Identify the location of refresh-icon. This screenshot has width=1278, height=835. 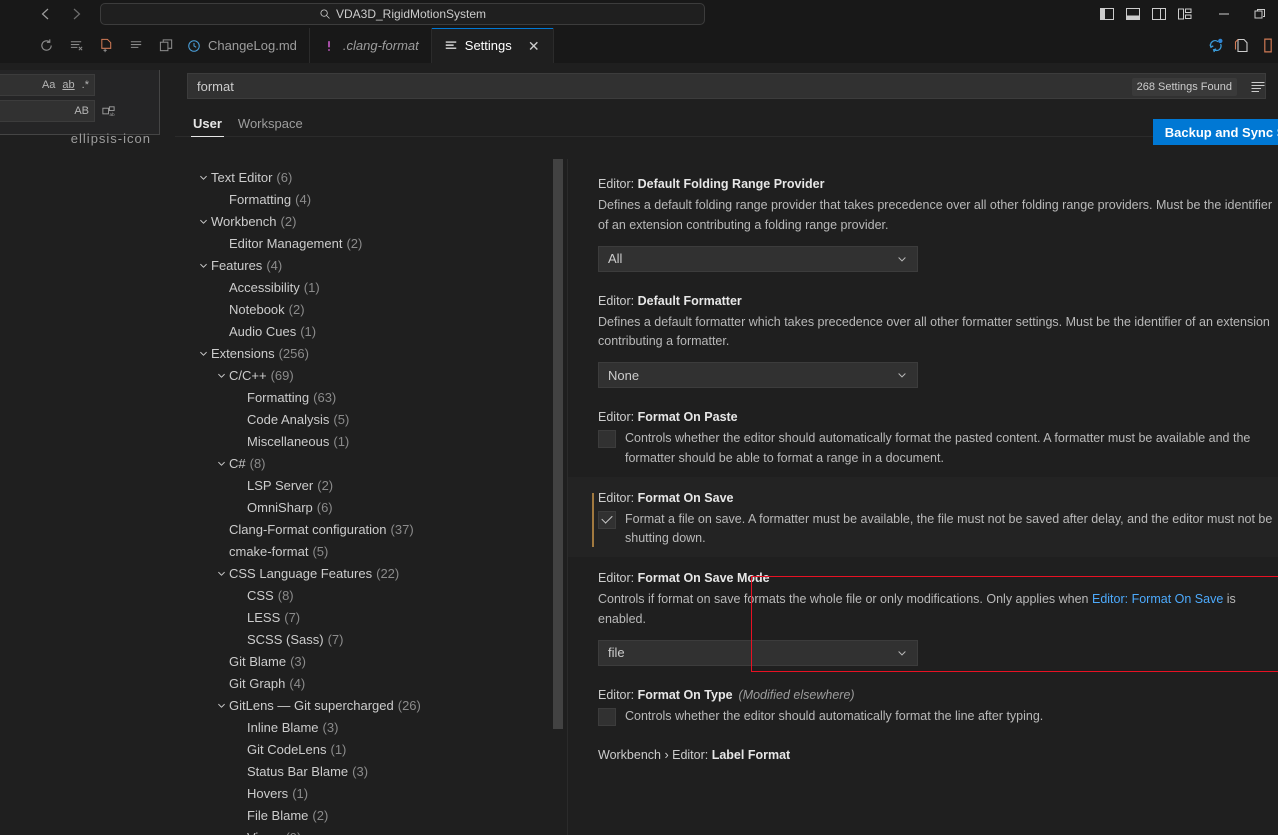
(46, 46).